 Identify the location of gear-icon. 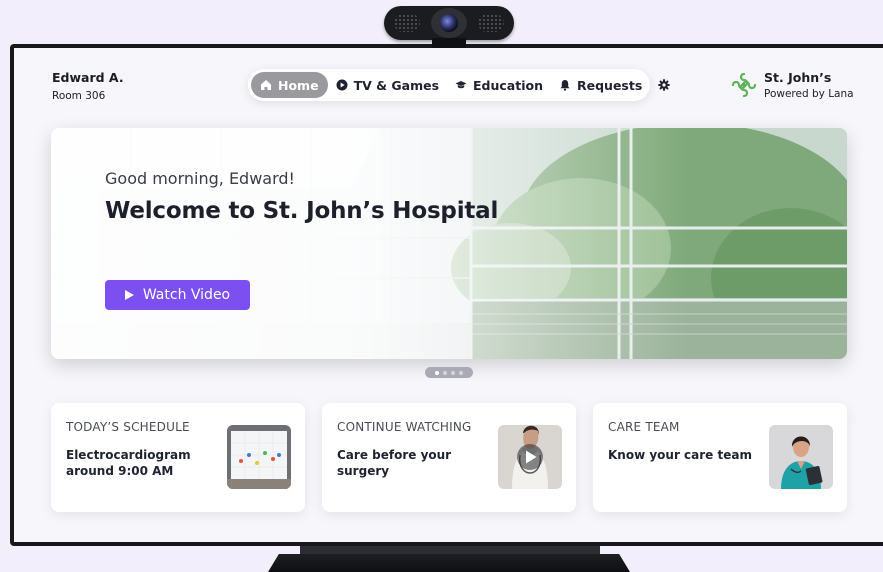
(664, 85).